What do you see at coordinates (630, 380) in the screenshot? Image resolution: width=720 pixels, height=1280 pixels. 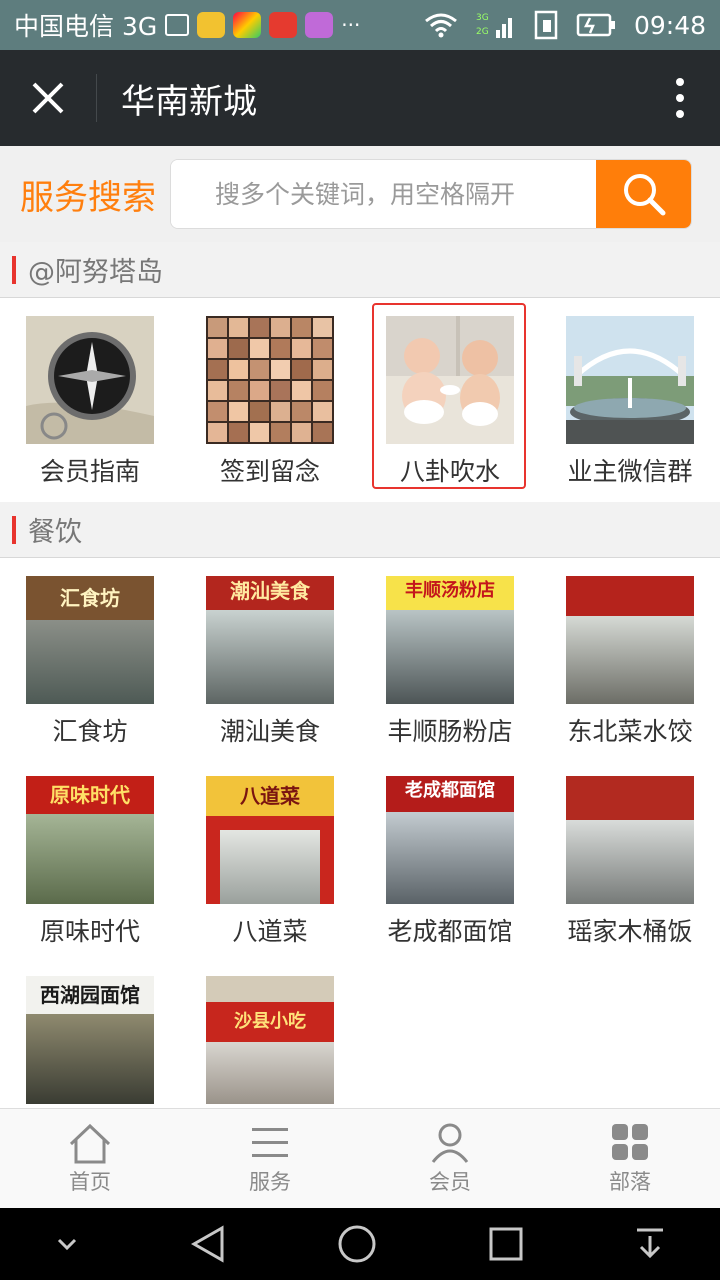 I see `fountain-photo` at bounding box center [630, 380].